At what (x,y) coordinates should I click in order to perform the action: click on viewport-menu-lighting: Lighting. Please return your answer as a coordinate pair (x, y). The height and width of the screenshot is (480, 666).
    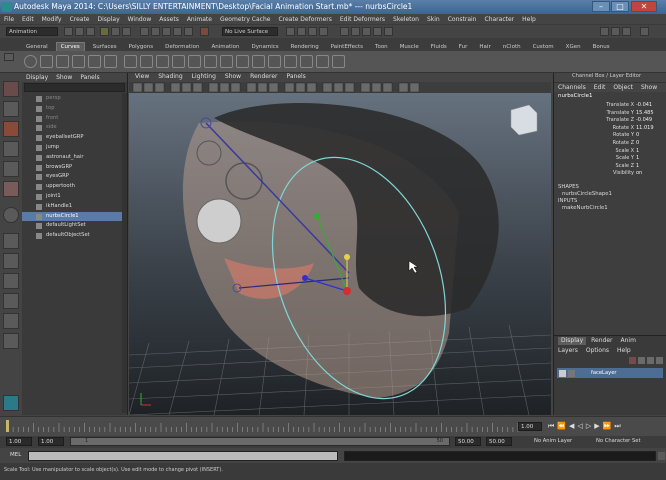
    Looking at the image, I should click on (204, 77).